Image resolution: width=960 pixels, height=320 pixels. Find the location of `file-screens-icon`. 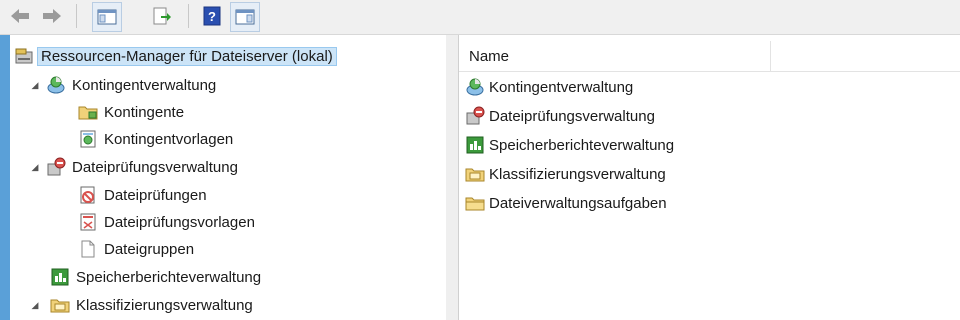

file-screens-icon is located at coordinates (87, 195).